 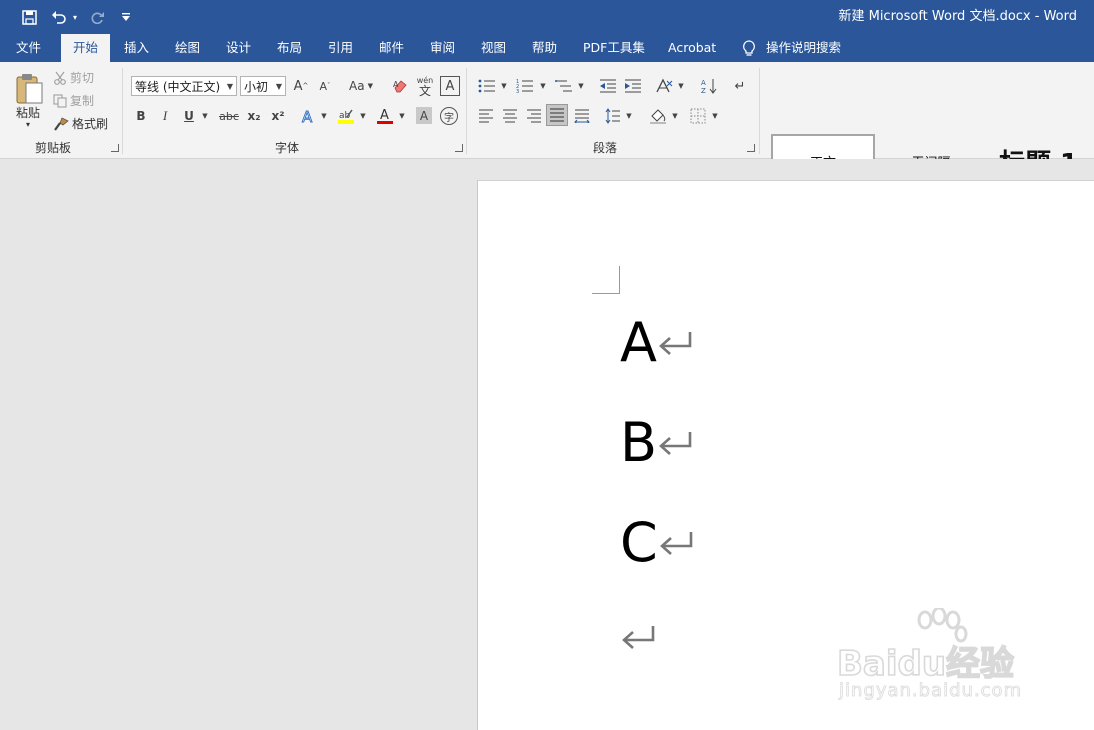 I want to click on distributed-icon, so click(x=582, y=116).